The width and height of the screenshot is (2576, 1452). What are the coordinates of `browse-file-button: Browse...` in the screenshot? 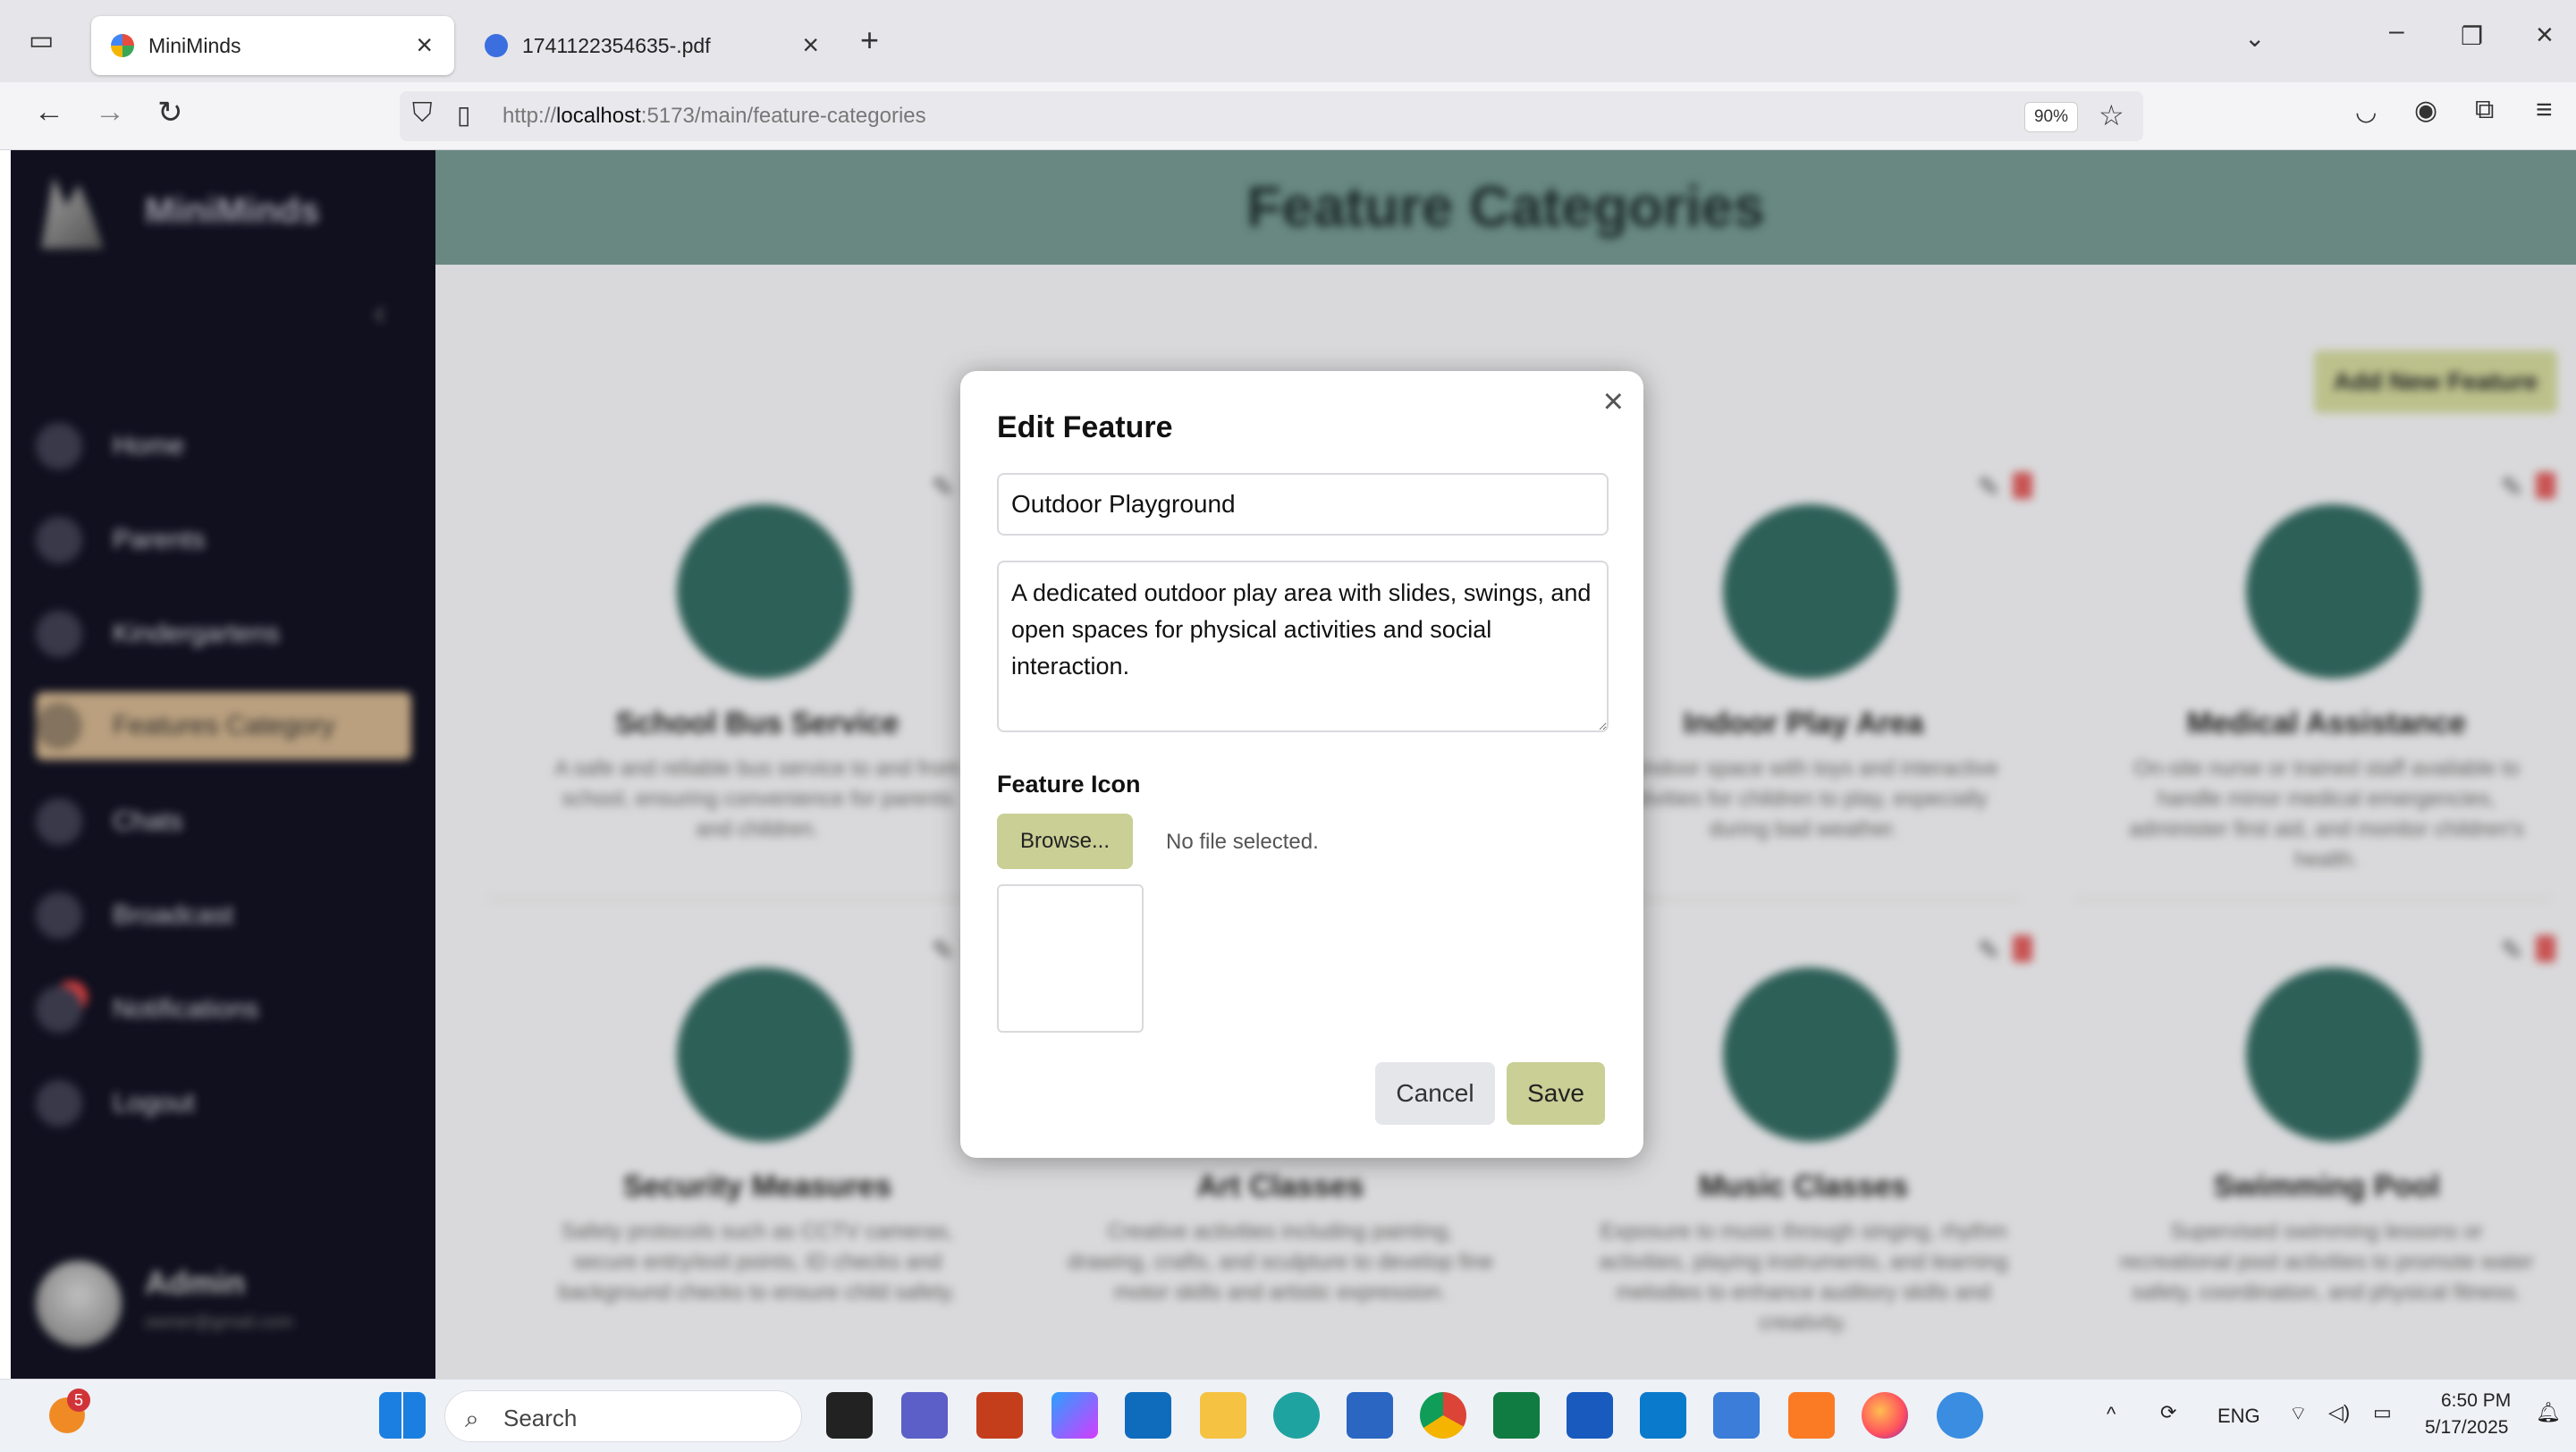 It's located at (1065, 841).